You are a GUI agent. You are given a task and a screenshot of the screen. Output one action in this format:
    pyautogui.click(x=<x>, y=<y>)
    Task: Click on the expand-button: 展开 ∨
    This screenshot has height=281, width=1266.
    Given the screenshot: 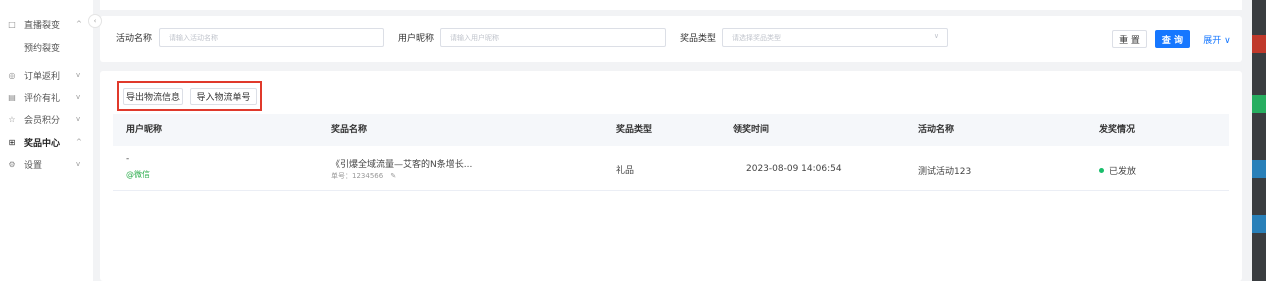 What is the action you would take?
    pyautogui.click(x=1217, y=39)
    